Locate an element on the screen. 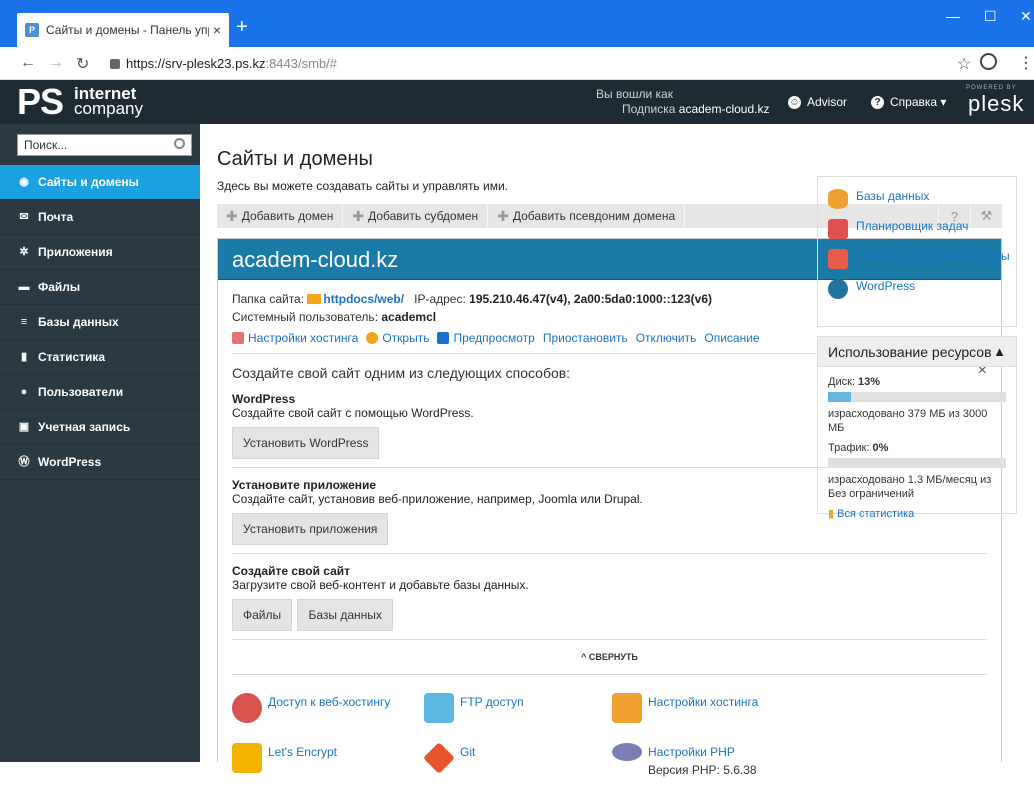  git-icon is located at coordinates (439, 758).